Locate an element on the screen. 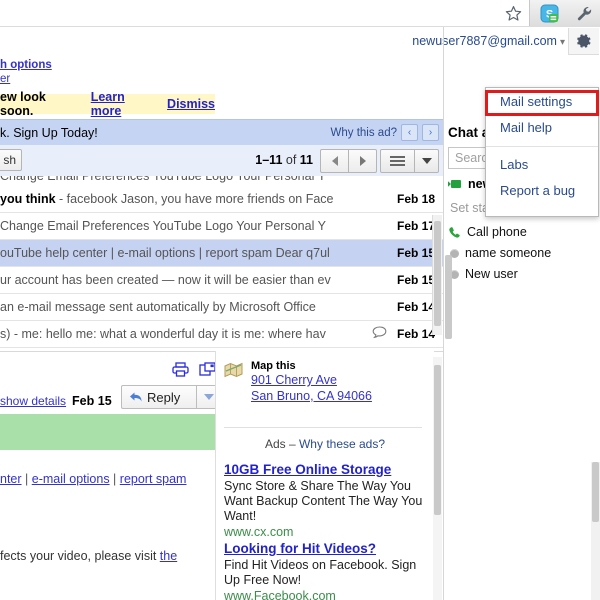 This screenshot has width=600, height=600. chat-contact-label: name someone is located at coordinates (508, 253).